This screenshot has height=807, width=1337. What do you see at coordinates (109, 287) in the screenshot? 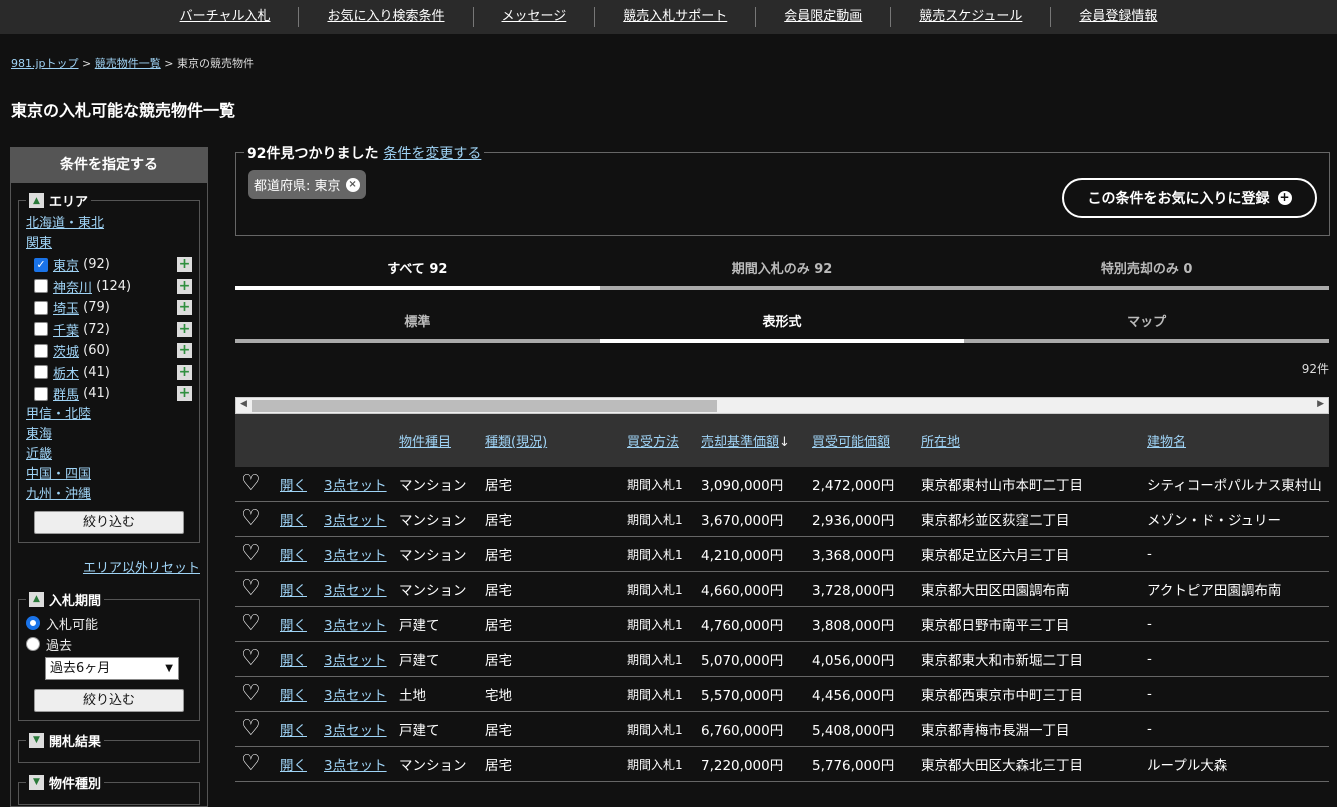
I see `pref-kanagawa: 神奈川 (124) +` at bounding box center [109, 287].